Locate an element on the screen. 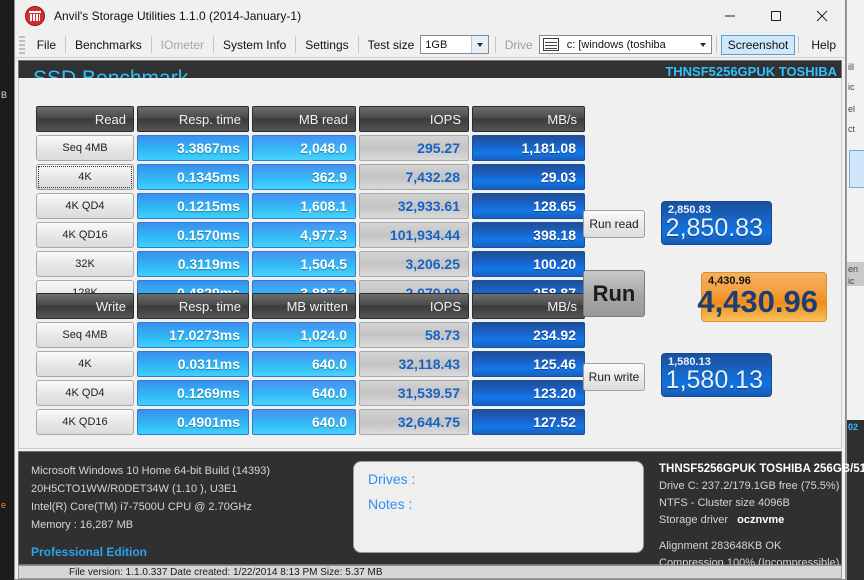 This screenshot has height=580, width=864. read-row-button: 32K is located at coordinates (85, 264).